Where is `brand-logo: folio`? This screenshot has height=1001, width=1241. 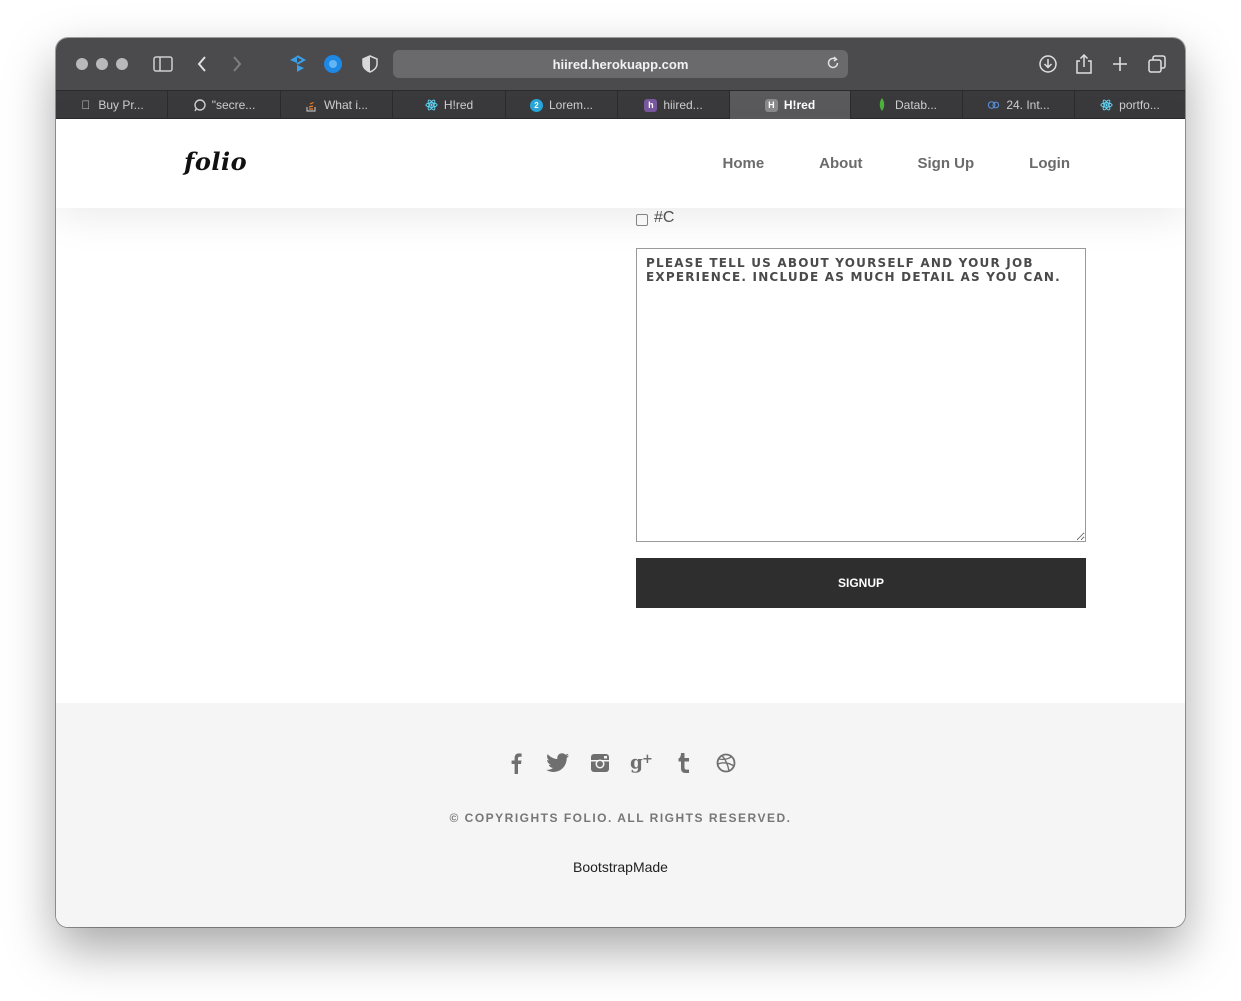
brand-logo: folio is located at coordinates (215, 161).